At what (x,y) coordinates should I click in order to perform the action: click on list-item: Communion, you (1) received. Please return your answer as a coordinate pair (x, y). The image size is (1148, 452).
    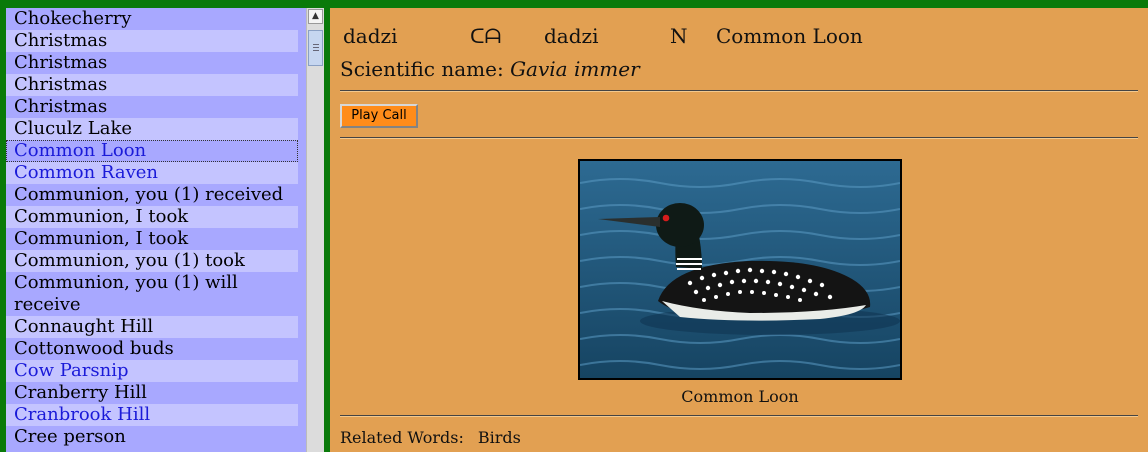
    Looking at the image, I should click on (152, 195).